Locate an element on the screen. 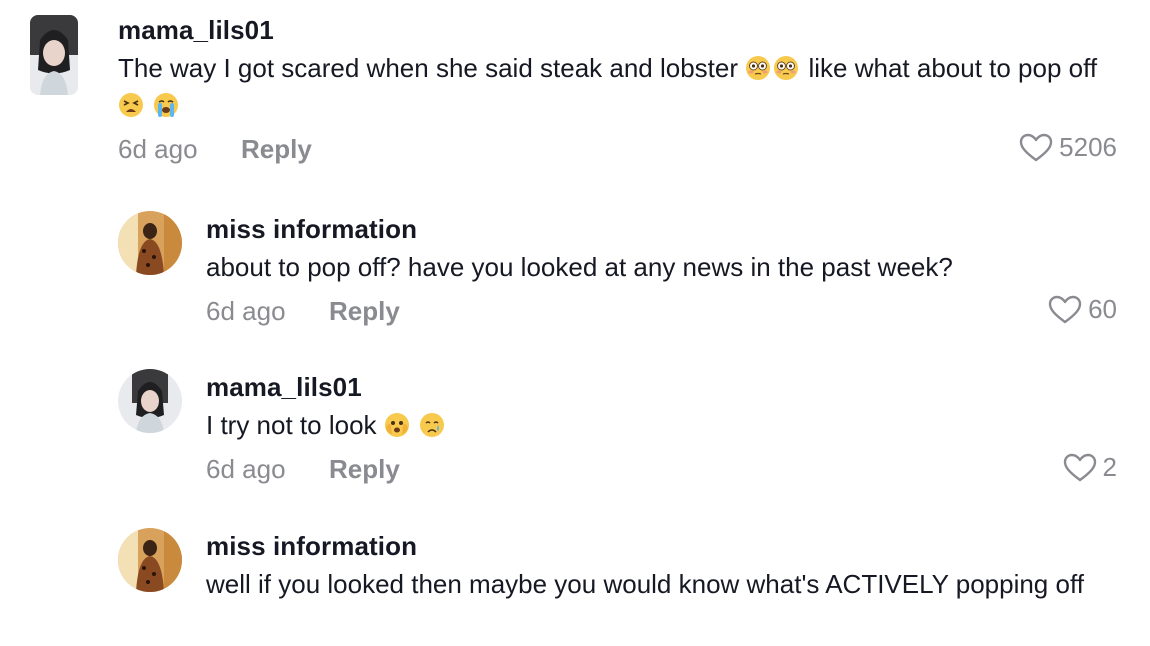  like-button: 2 is located at coordinates (1090, 467).